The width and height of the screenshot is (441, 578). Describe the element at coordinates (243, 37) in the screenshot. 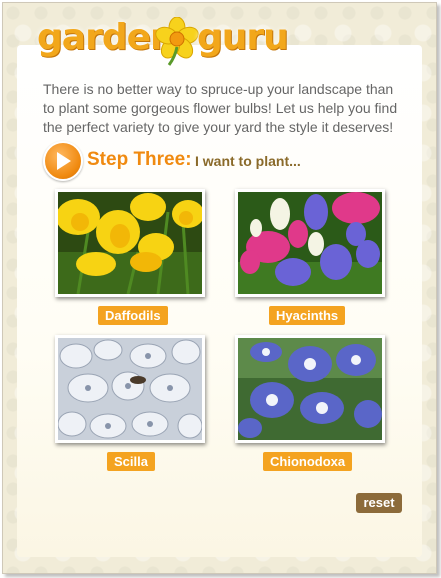

I see `logo-word-guru: guru` at that location.